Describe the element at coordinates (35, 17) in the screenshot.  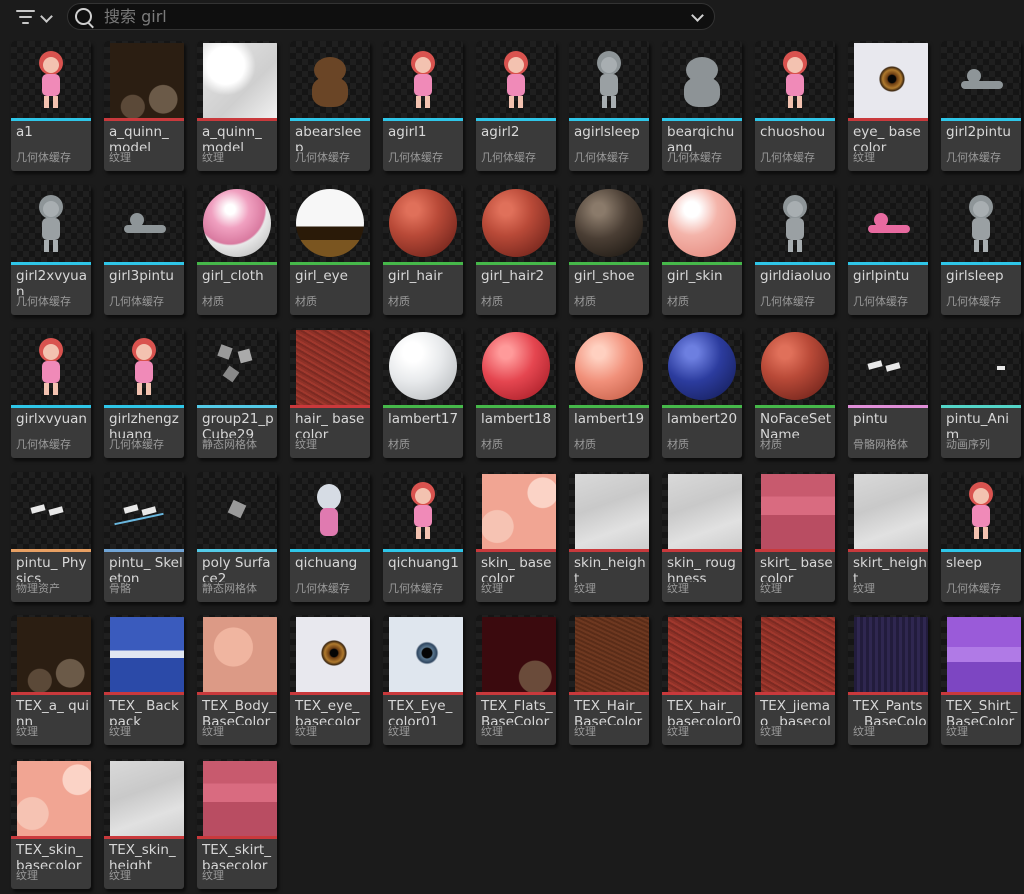
I see `filter-dropdown-button` at that location.